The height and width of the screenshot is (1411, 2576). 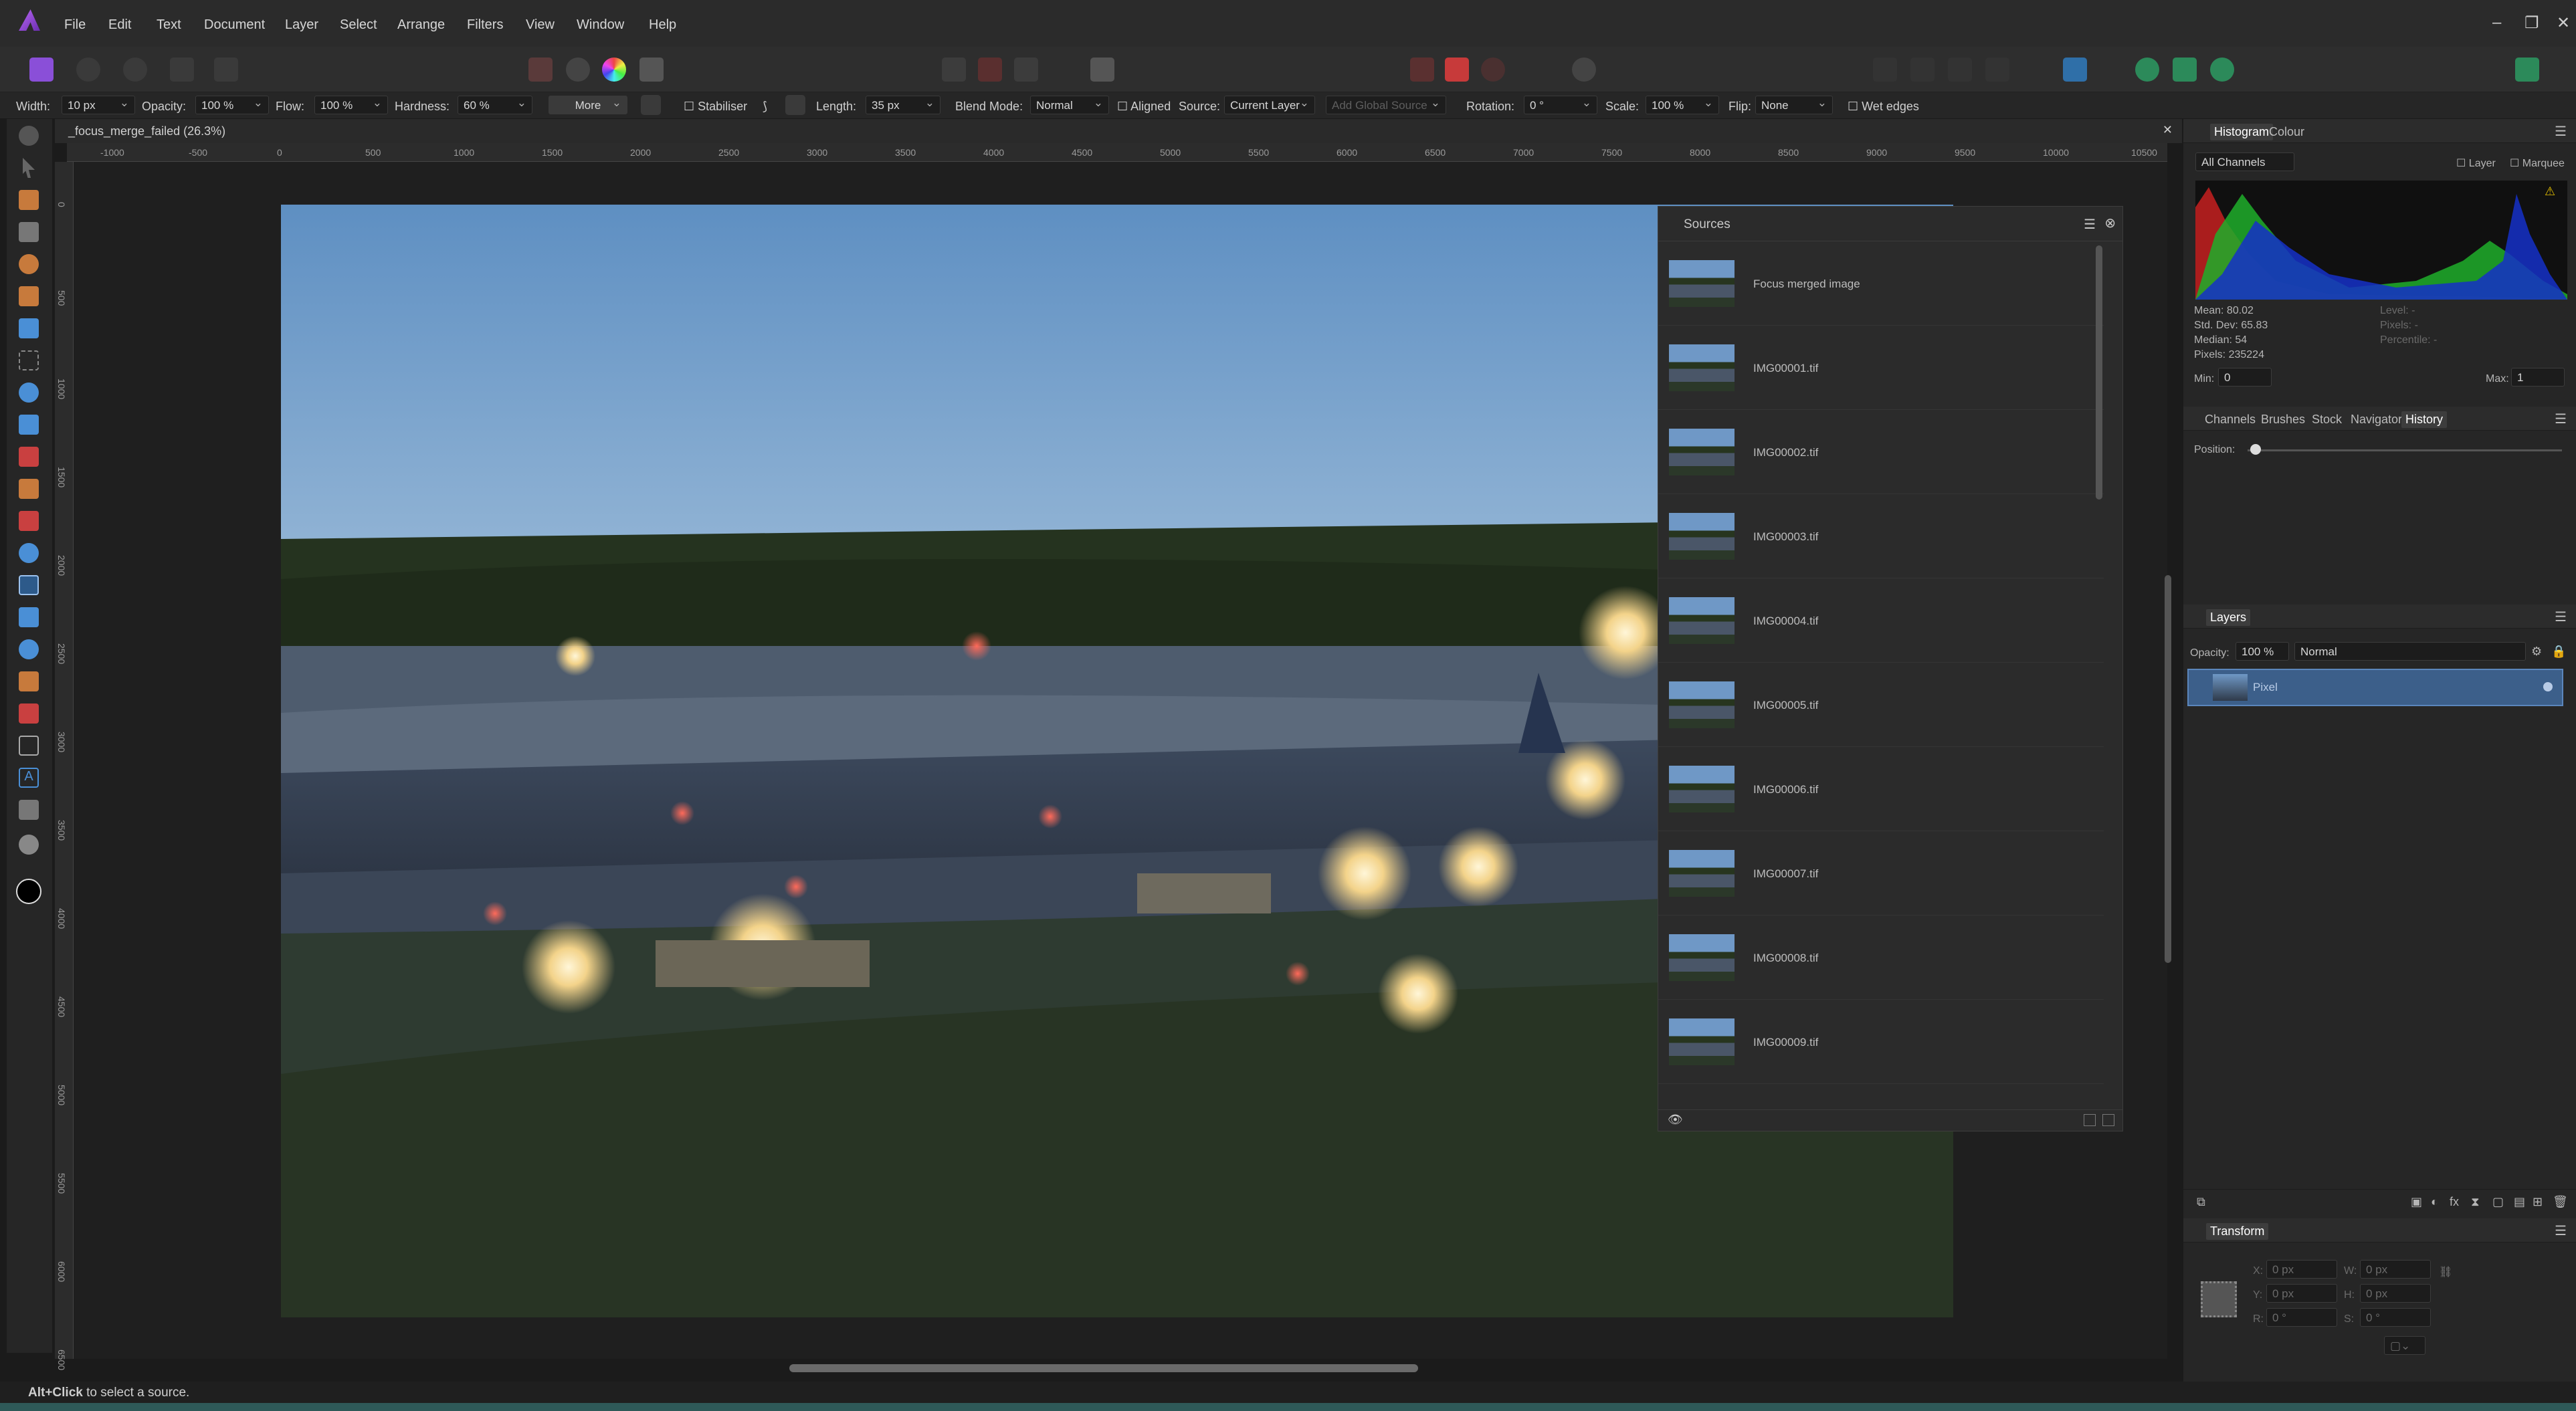 What do you see at coordinates (232, 105) in the screenshot?
I see `opacity-field: 100 %` at bounding box center [232, 105].